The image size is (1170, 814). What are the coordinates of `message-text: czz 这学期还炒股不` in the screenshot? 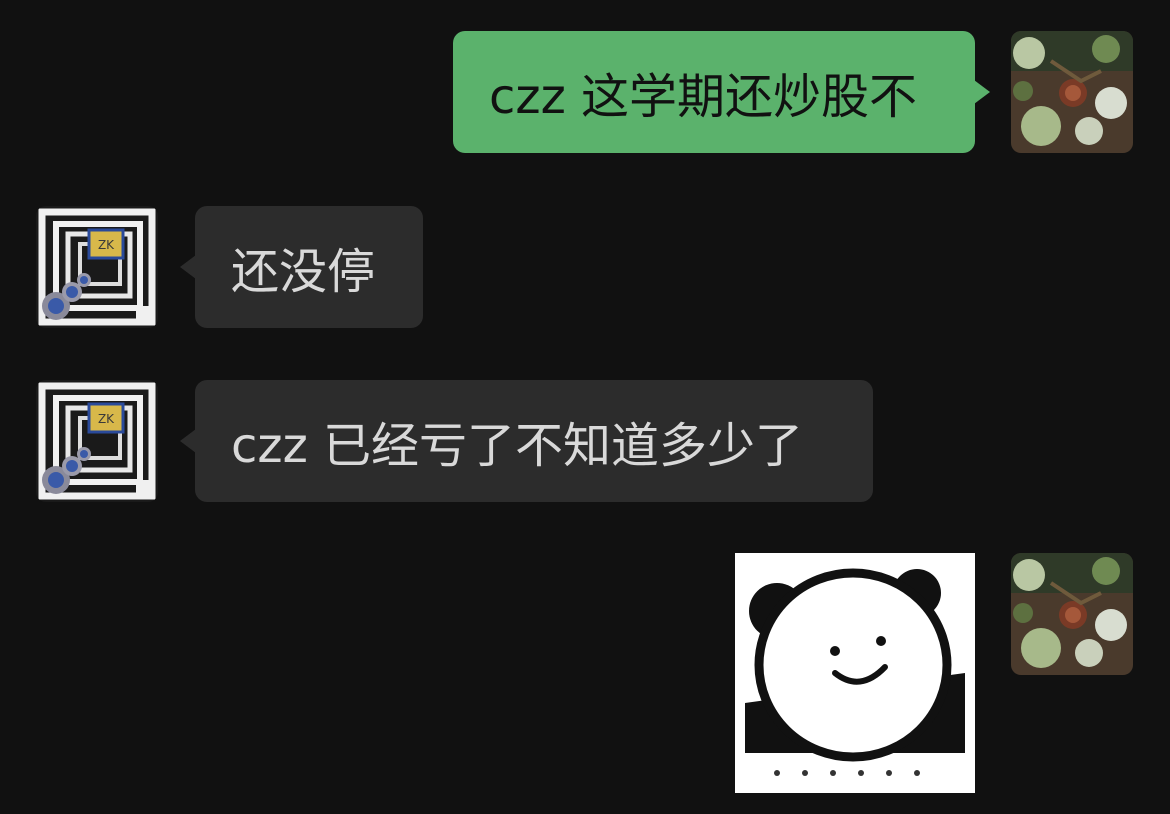 It's located at (703, 97).